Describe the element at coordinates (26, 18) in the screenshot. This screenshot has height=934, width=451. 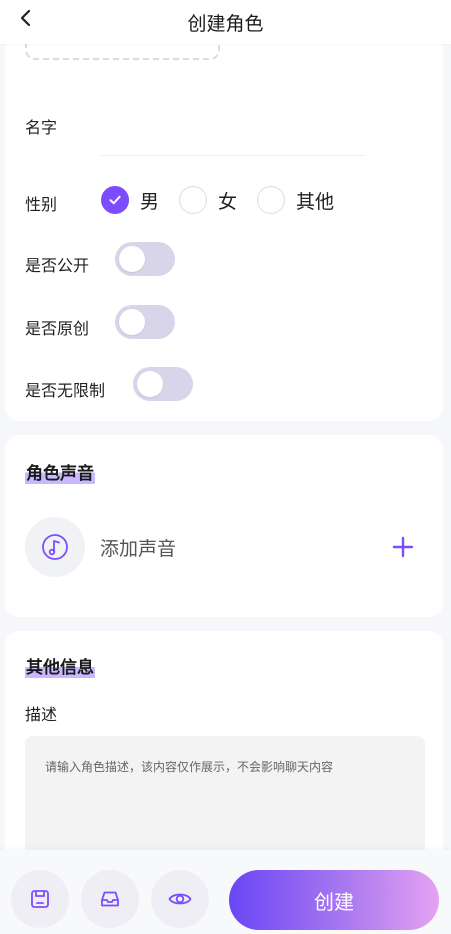
I see `back-icon` at that location.